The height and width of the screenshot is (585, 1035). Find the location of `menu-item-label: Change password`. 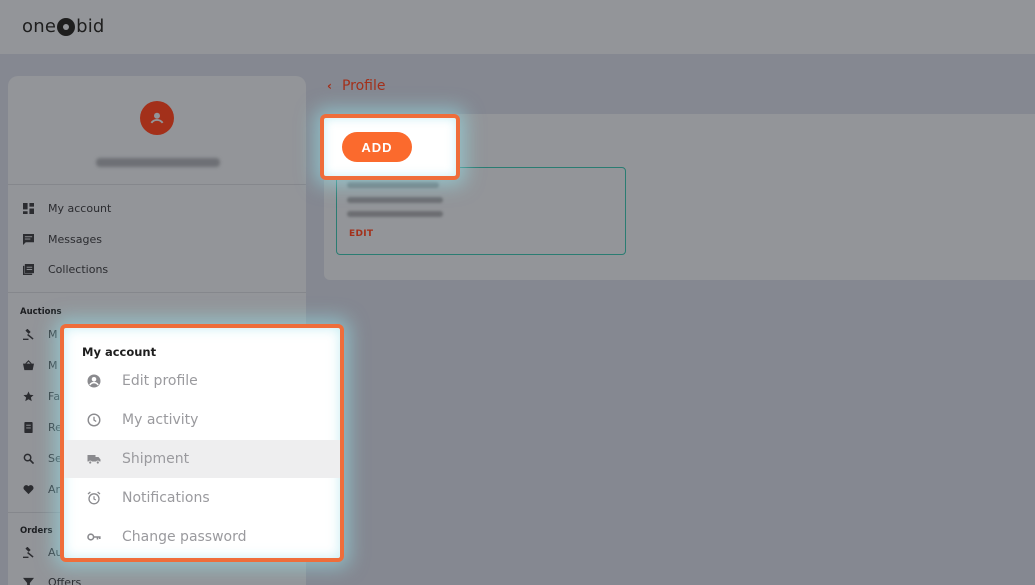

menu-item-label: Change password is located at coordinates (184, 537).